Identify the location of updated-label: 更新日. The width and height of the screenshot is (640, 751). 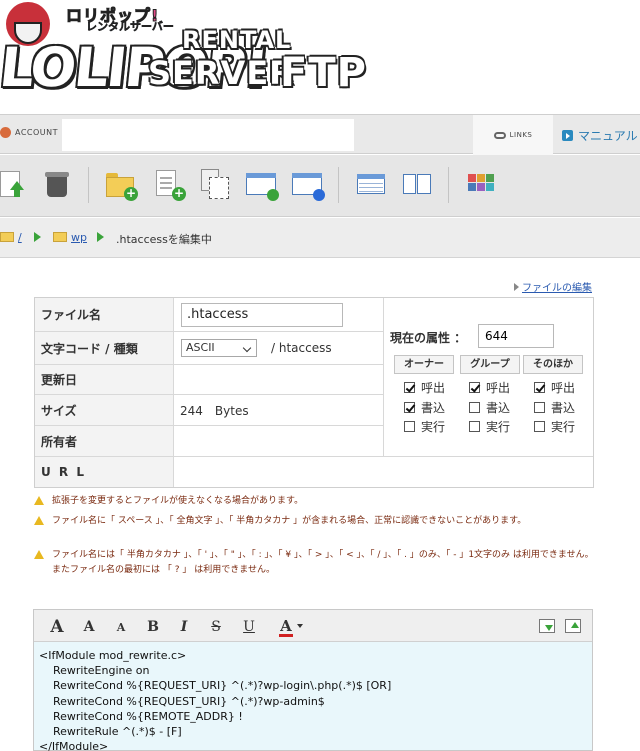
(104, 379).